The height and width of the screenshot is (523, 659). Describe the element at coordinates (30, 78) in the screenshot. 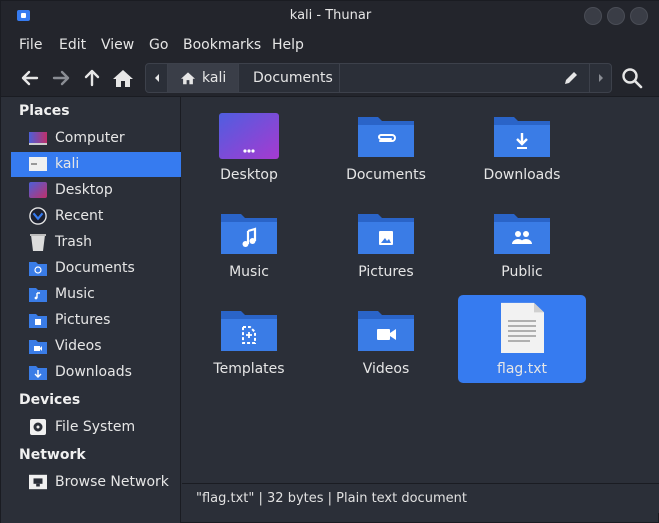

I see `back-arrow-icon` at that location.